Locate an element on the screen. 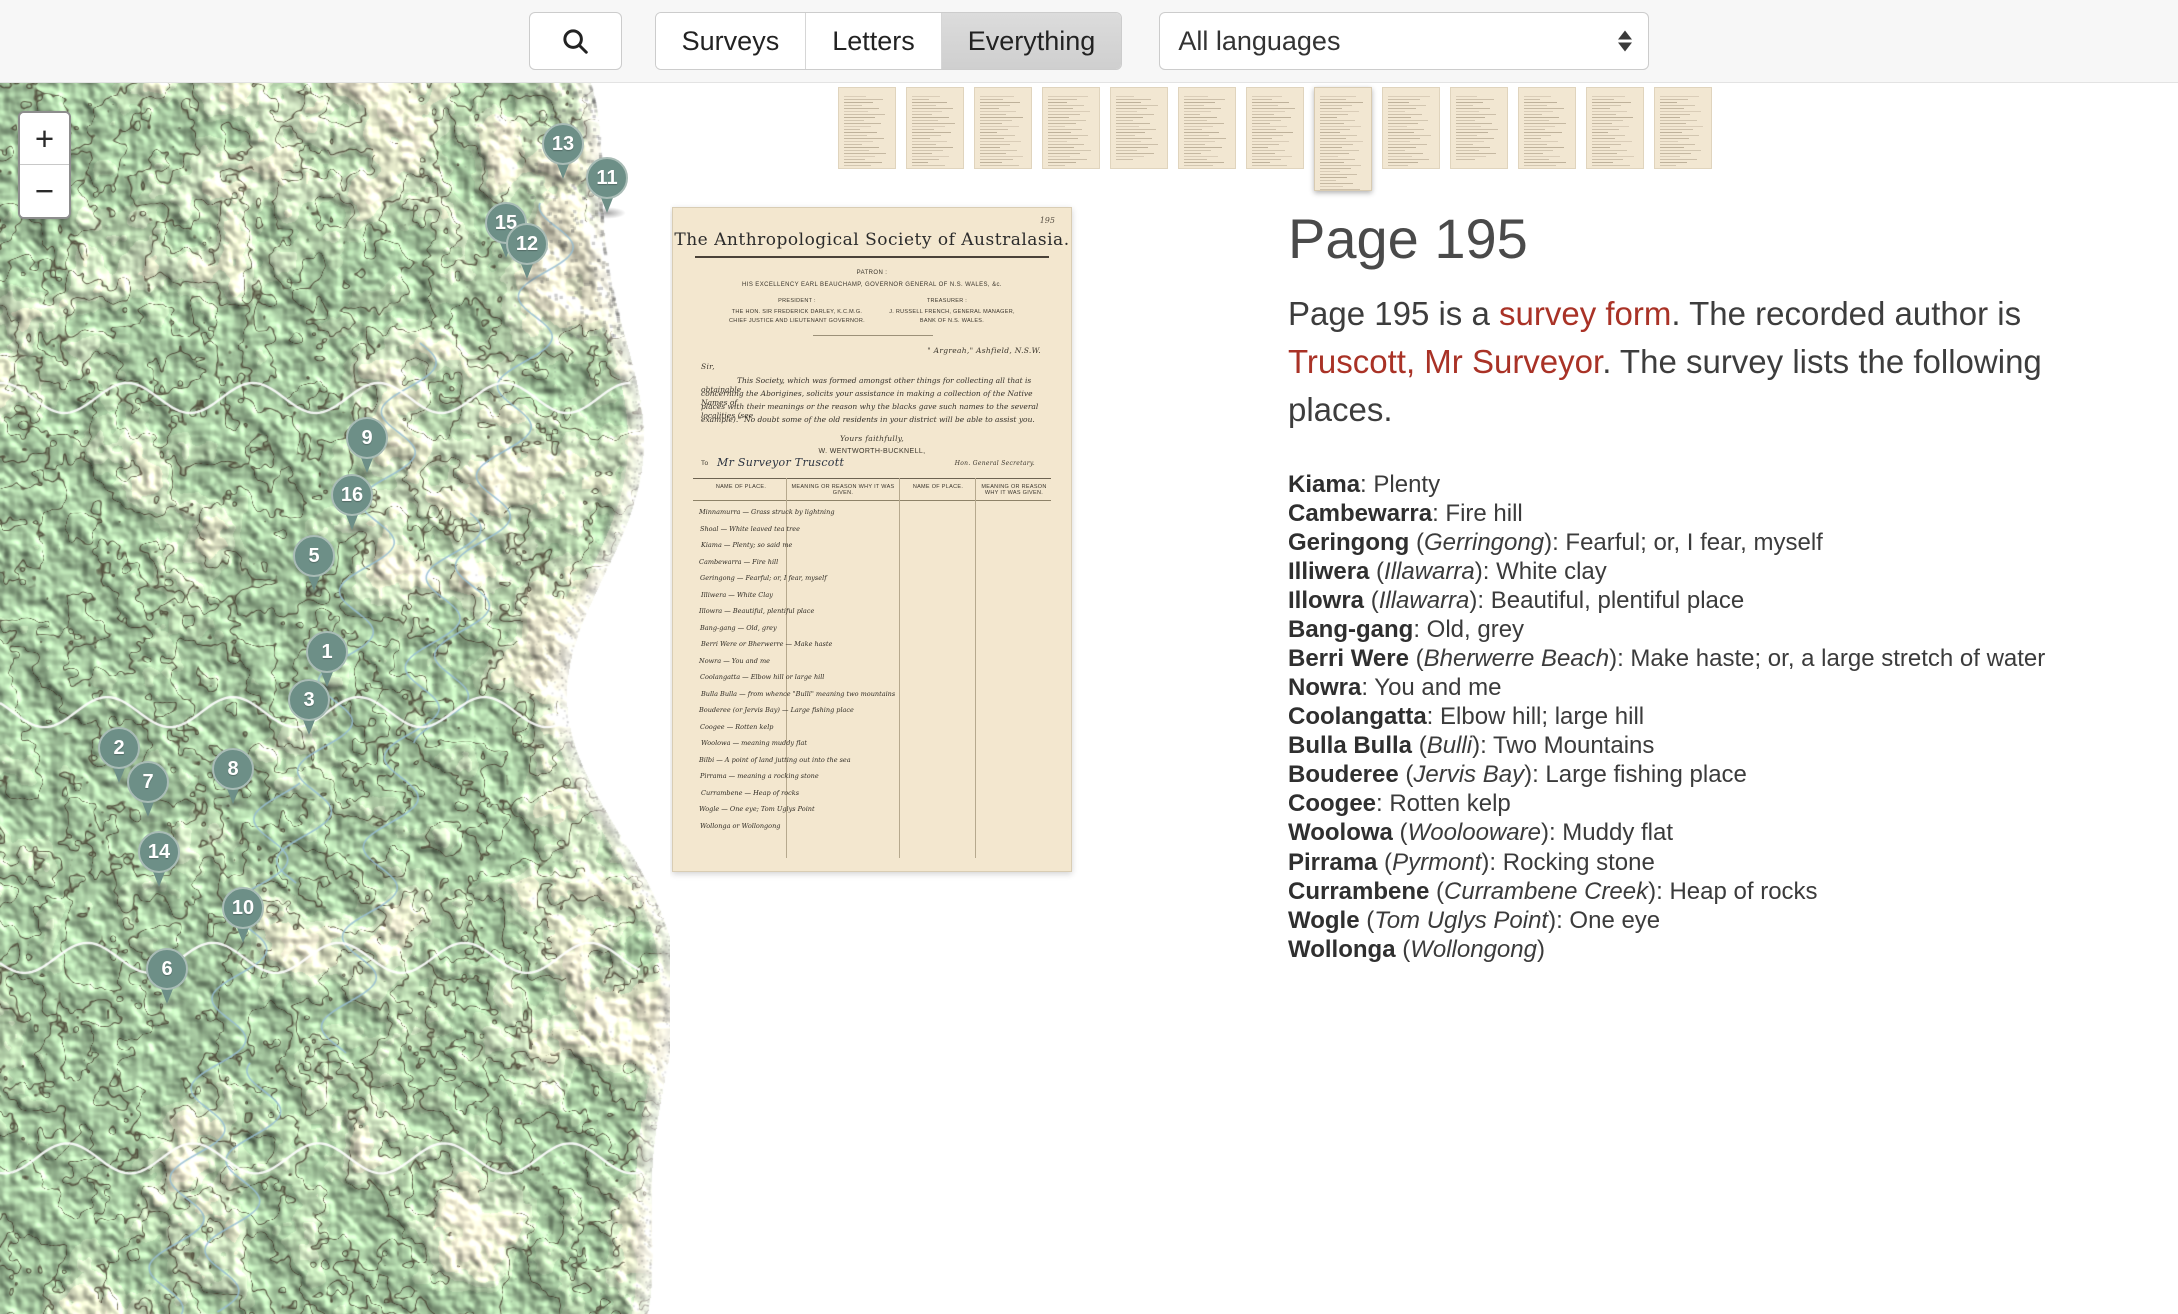  map-zoom-controls: + − is located at coordinates (44, 165).